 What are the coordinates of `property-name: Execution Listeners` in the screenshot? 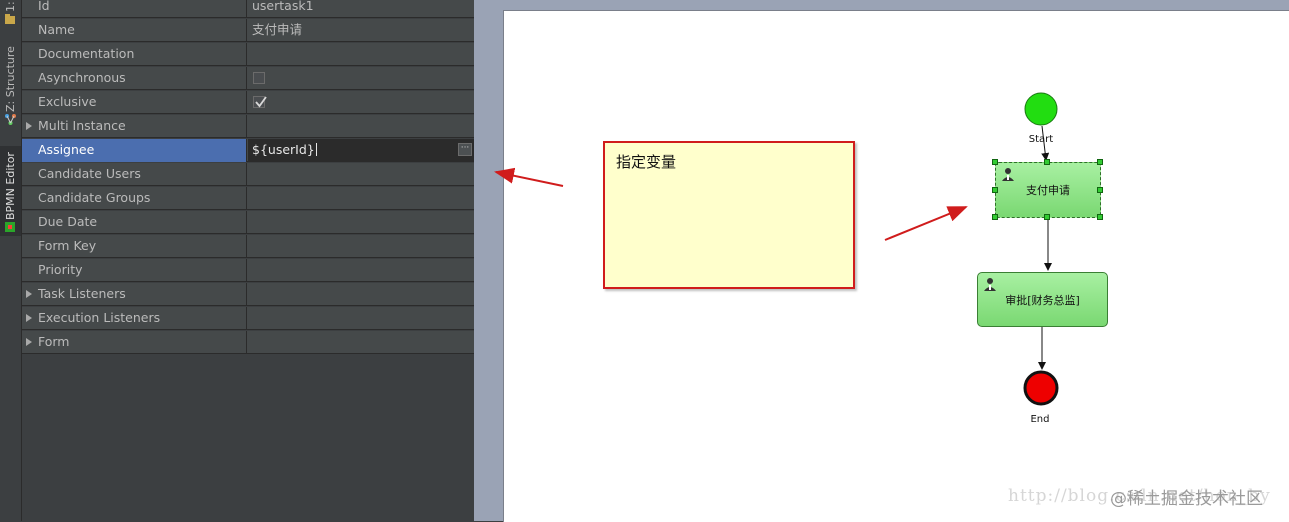 It's located at (134, 318).